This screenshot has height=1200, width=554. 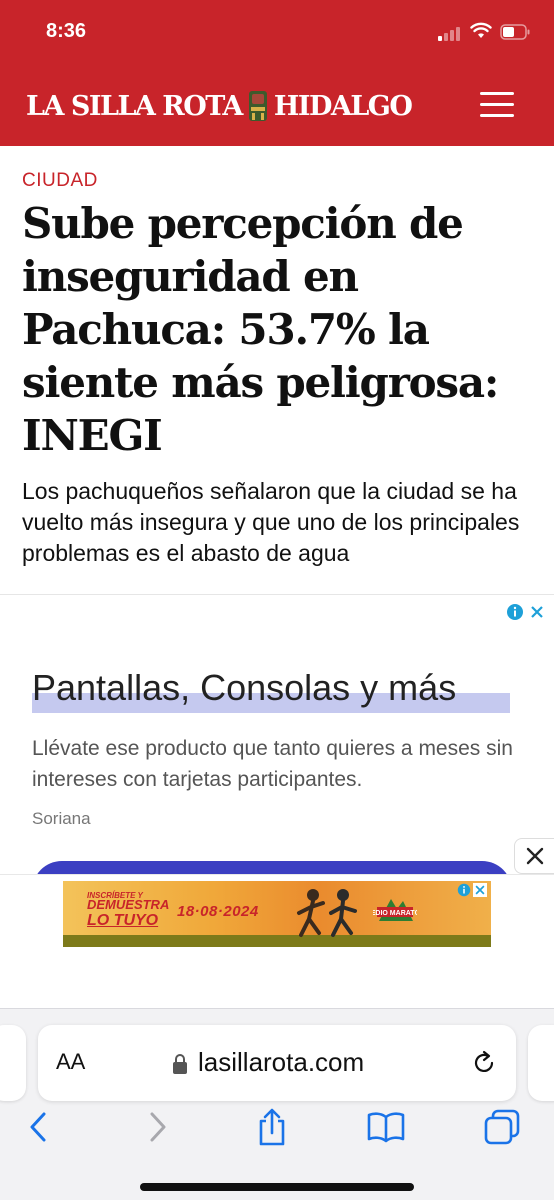 What do you see at coordinates (13, 1063) in the screenshot?
I see `previous-tab-peek` at bounding box center [13, 1063].